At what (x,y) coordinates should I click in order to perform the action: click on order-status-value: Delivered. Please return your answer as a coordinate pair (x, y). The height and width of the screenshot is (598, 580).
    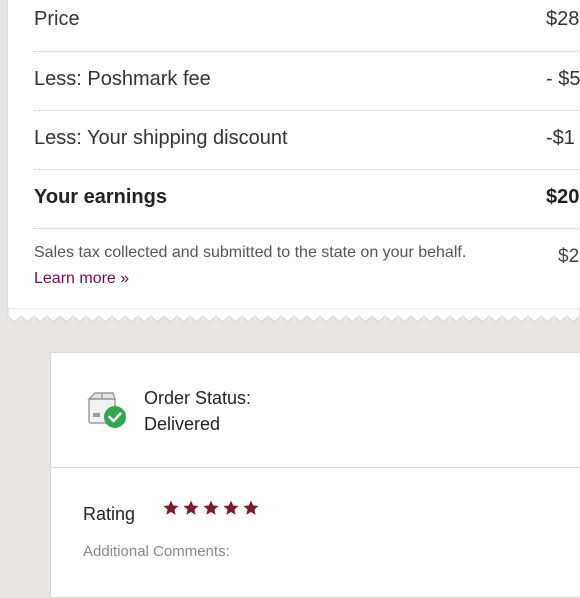
    Looking at the image, I should click on (182, 424).